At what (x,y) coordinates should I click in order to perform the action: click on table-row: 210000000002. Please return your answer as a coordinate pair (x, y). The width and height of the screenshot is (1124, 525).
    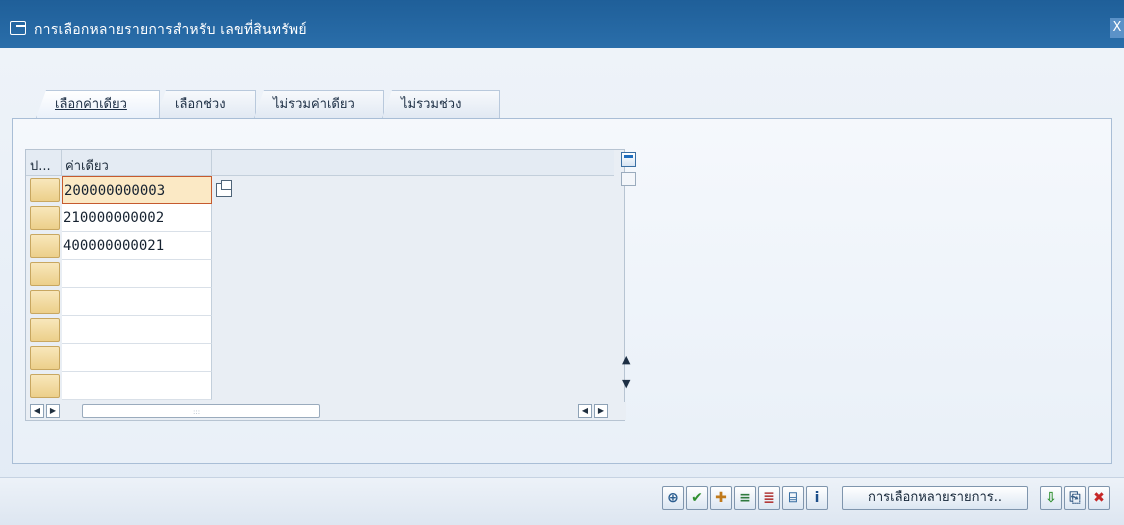
    Looking at the image, I should click on (120, 218).